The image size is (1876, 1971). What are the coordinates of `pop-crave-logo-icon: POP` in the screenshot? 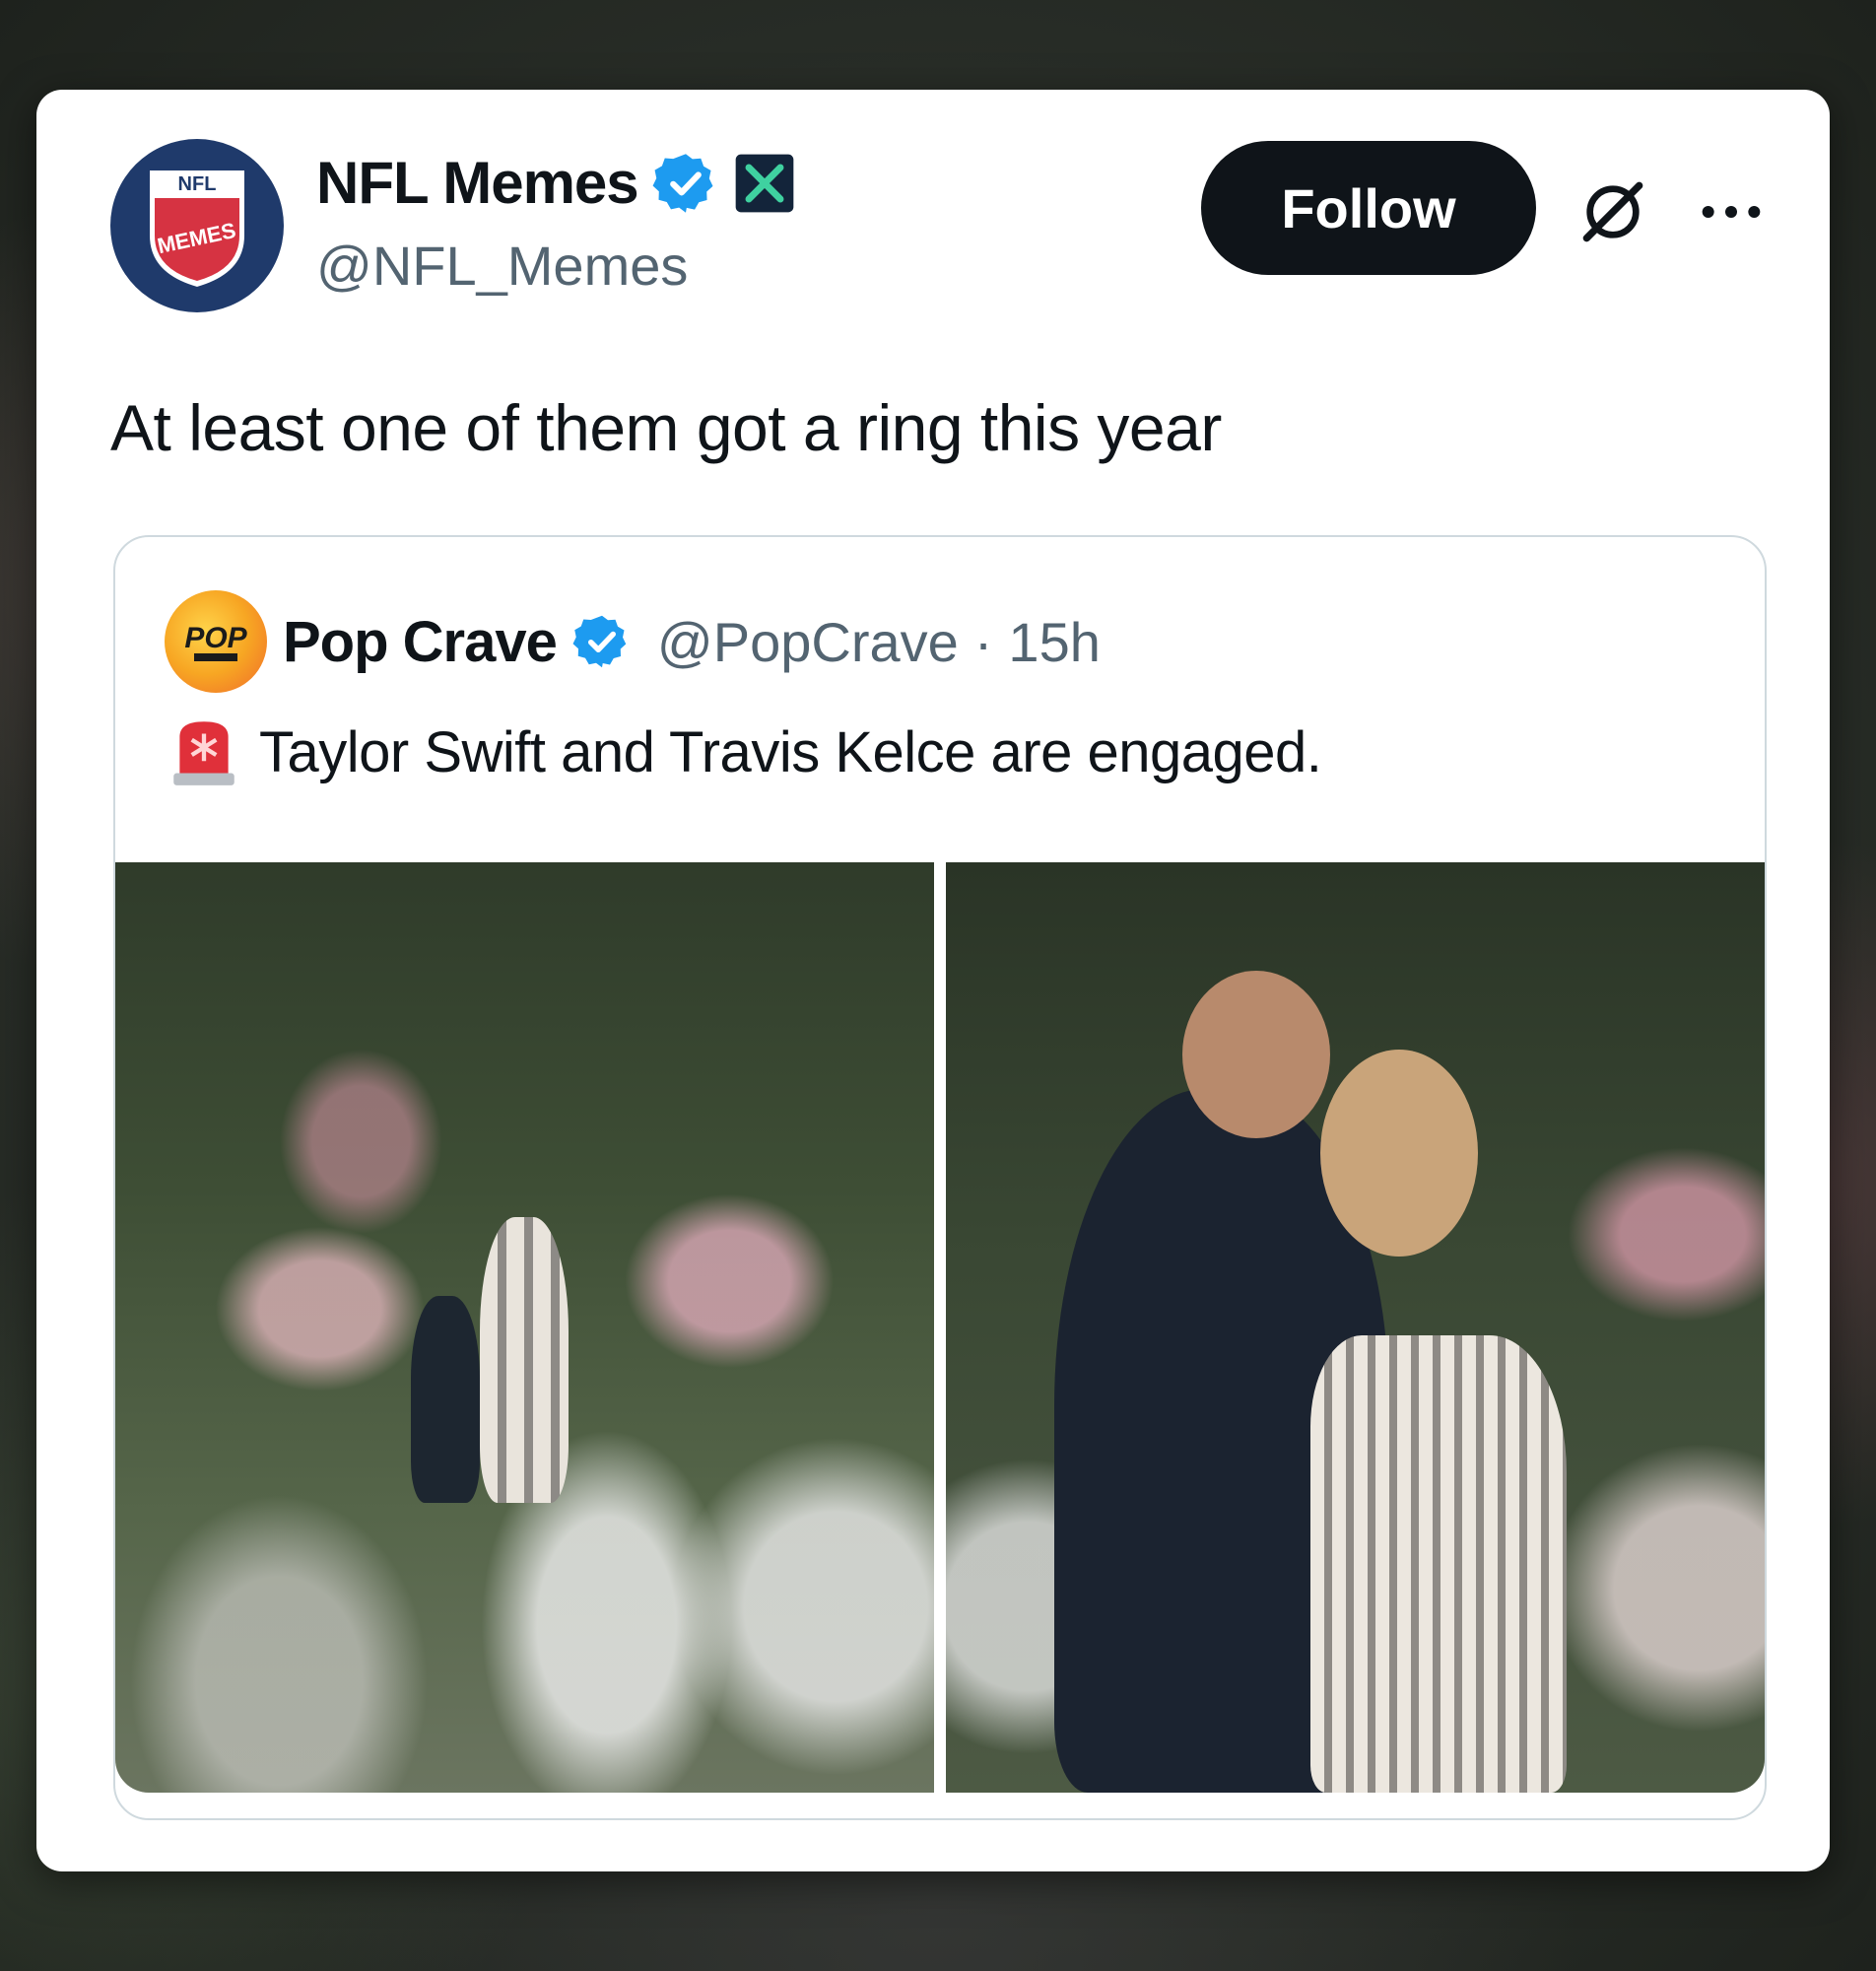 It's located at (216, 641).